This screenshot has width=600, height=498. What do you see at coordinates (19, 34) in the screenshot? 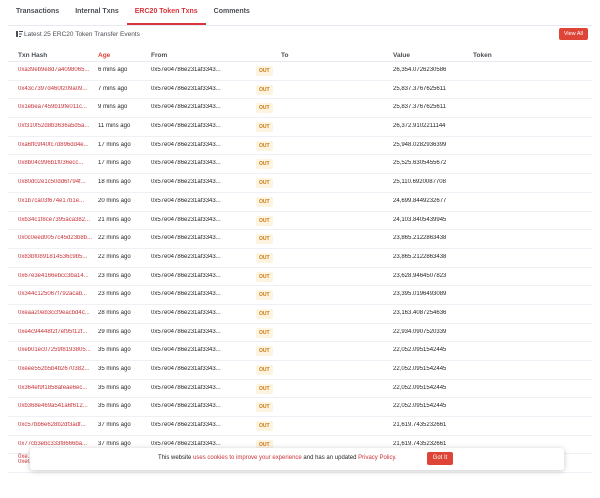
I see `sort-list-icon` at bounding box center [19, 34].